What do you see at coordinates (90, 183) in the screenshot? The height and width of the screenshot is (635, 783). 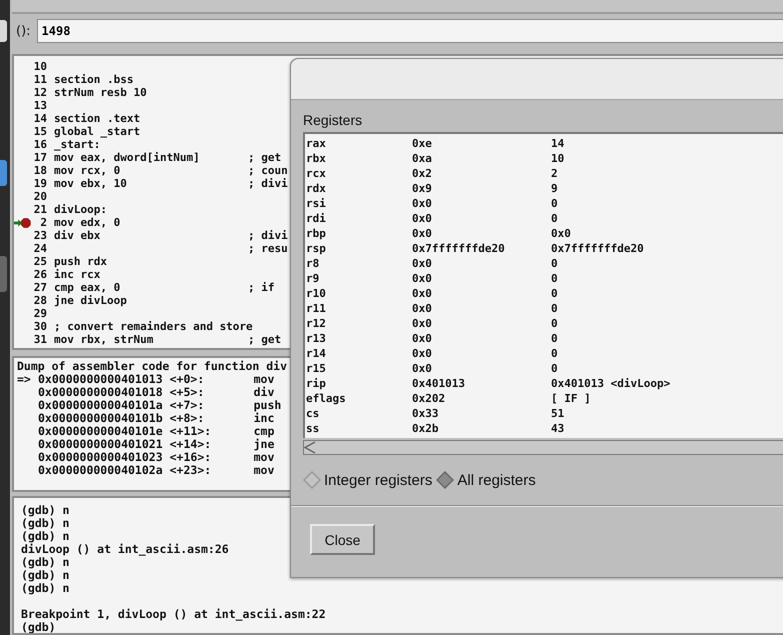 I see `code-text: mov ebx, 10` at bounding box center [90, 183].